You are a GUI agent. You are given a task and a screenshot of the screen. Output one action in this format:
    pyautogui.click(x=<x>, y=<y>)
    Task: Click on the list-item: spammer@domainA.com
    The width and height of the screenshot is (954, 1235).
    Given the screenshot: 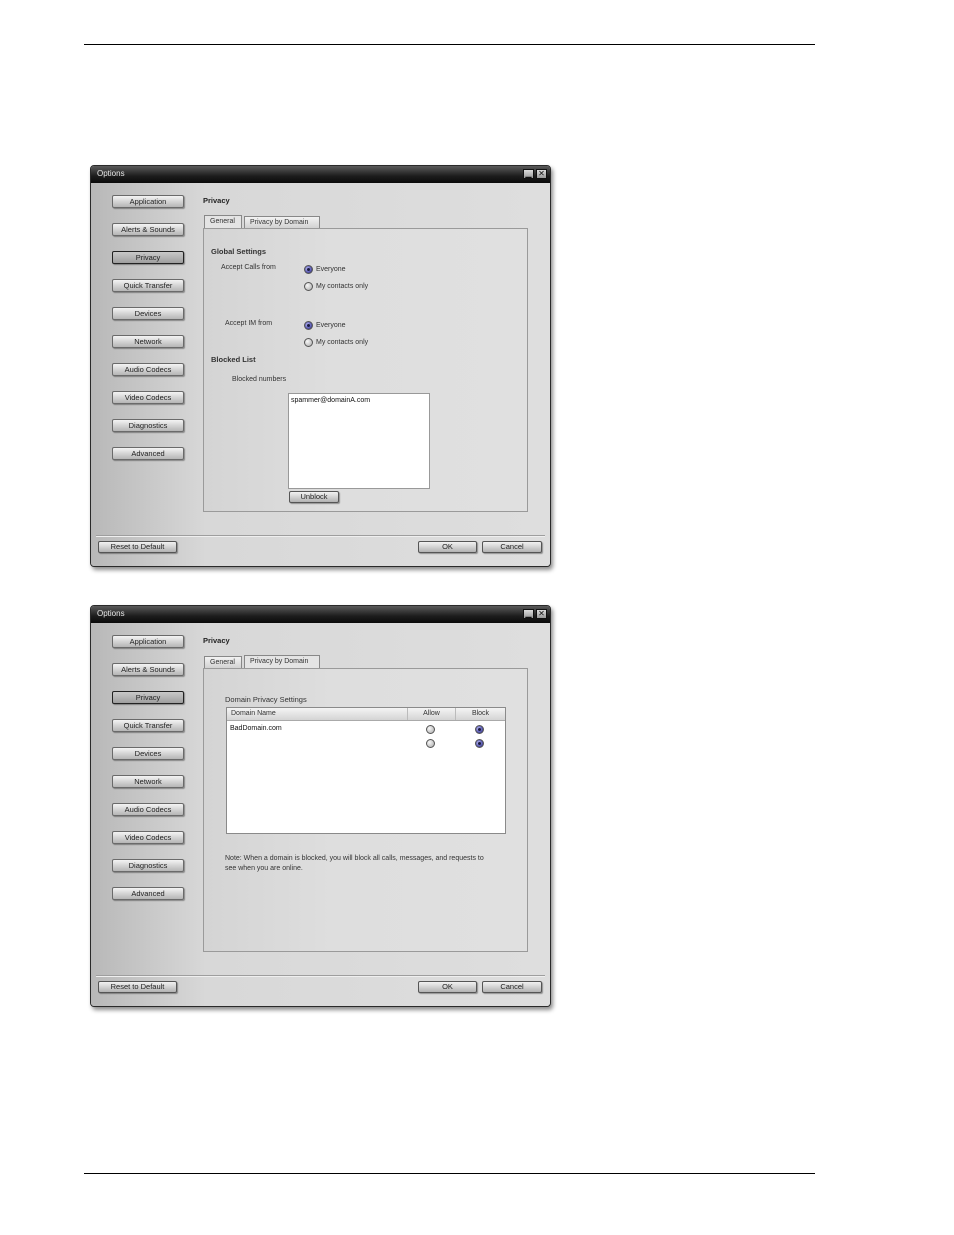 What is the action you would take?
    pyautogui.click(x=330, y=400)
    